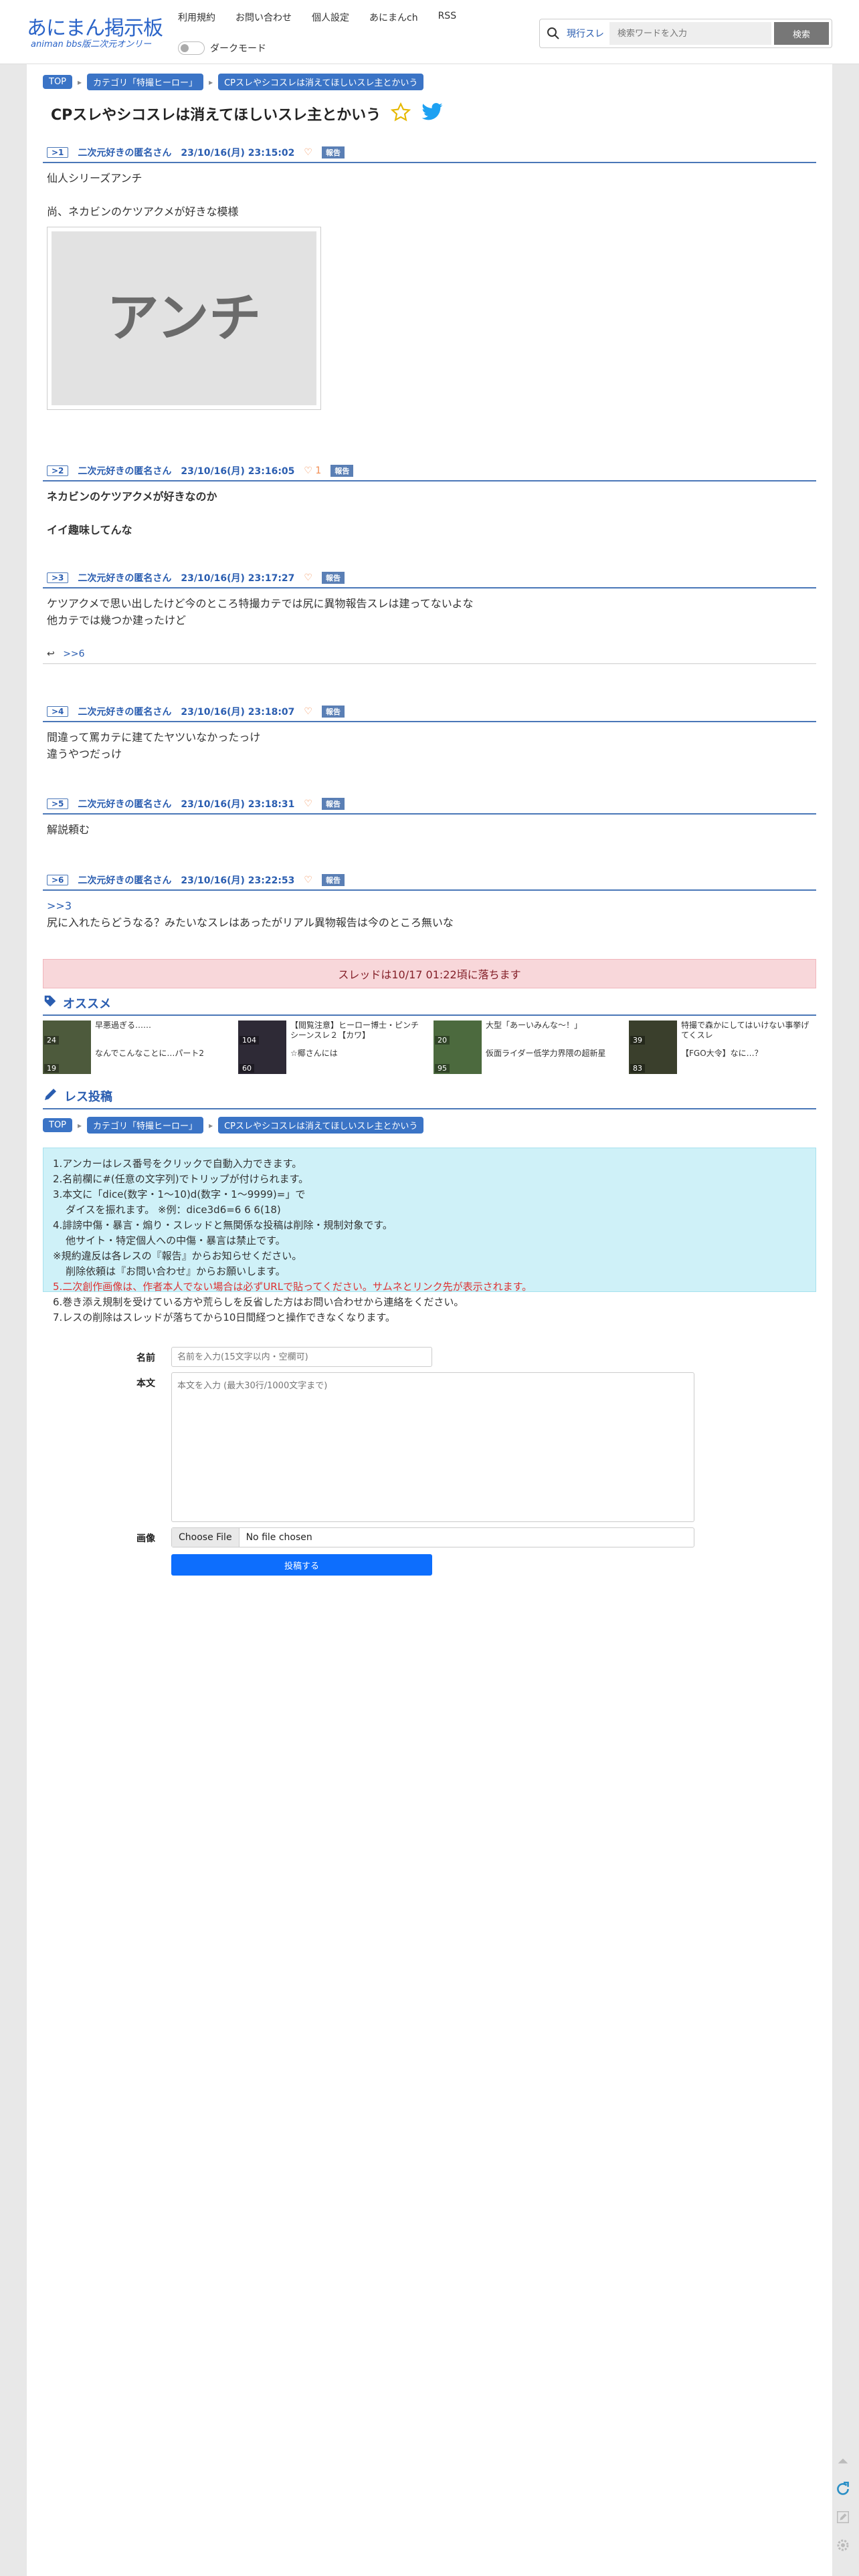  What do you see at coordinates (748, 1054) in the screenshot?
I see `recommend-sub-text: 【FGO大令】なに…？` at bounding box center [748, 1054].